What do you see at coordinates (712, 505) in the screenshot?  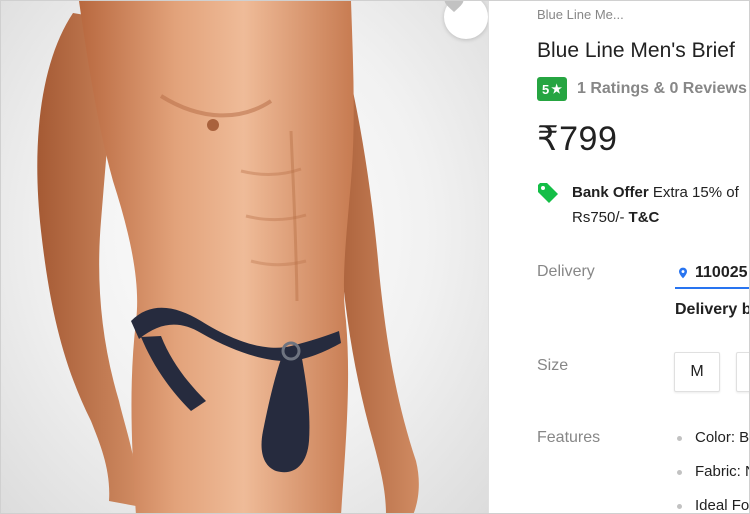 I see `feature-item-ideal-for: Ideal For: Men` at bounding box center [712, 505].